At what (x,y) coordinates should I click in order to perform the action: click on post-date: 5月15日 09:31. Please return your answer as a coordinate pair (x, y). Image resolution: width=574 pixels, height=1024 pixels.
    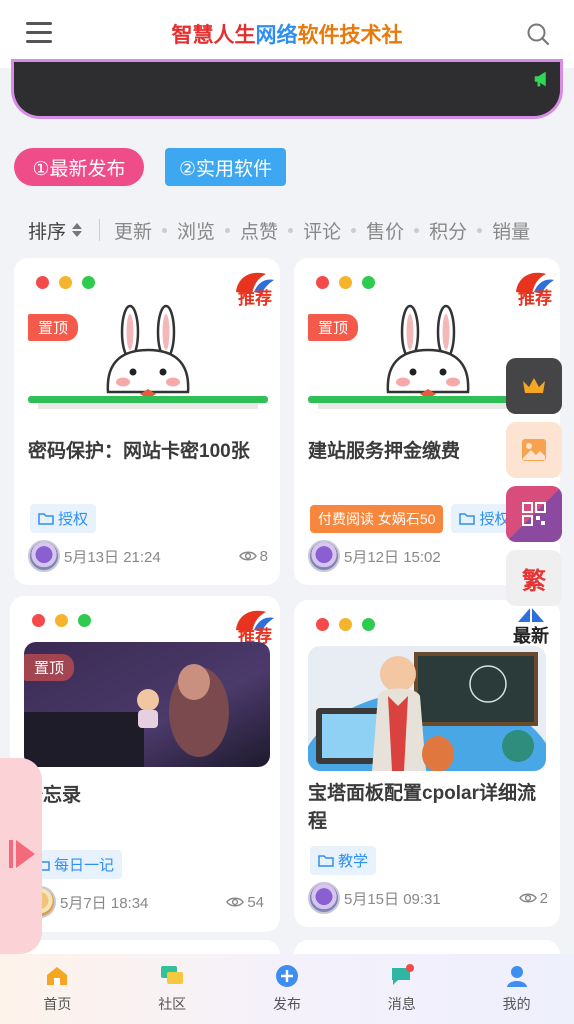
    Looking at the image, I should click on (392, 899).